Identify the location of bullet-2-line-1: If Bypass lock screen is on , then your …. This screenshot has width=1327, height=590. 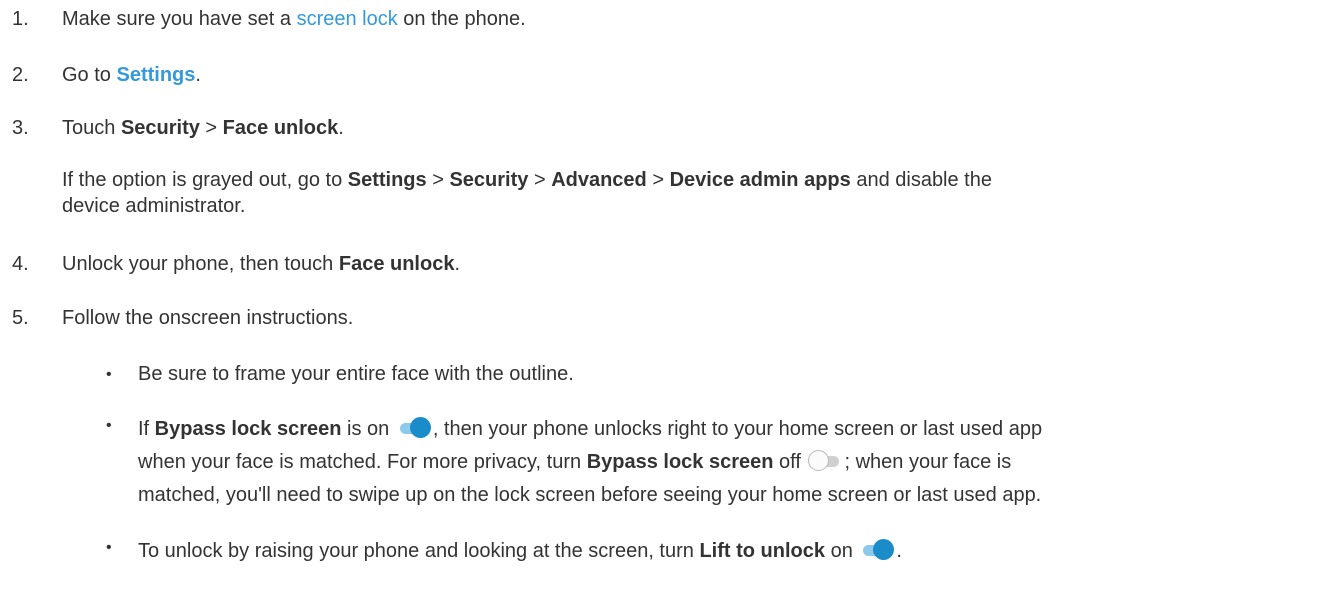
(590, 428).